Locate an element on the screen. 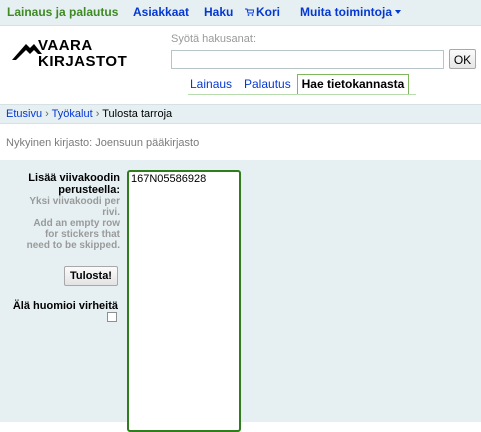 This screenshot has width=481, height=432. barcode-label-line1: Lisää viivakoodin is located at coordinates (74, 178).